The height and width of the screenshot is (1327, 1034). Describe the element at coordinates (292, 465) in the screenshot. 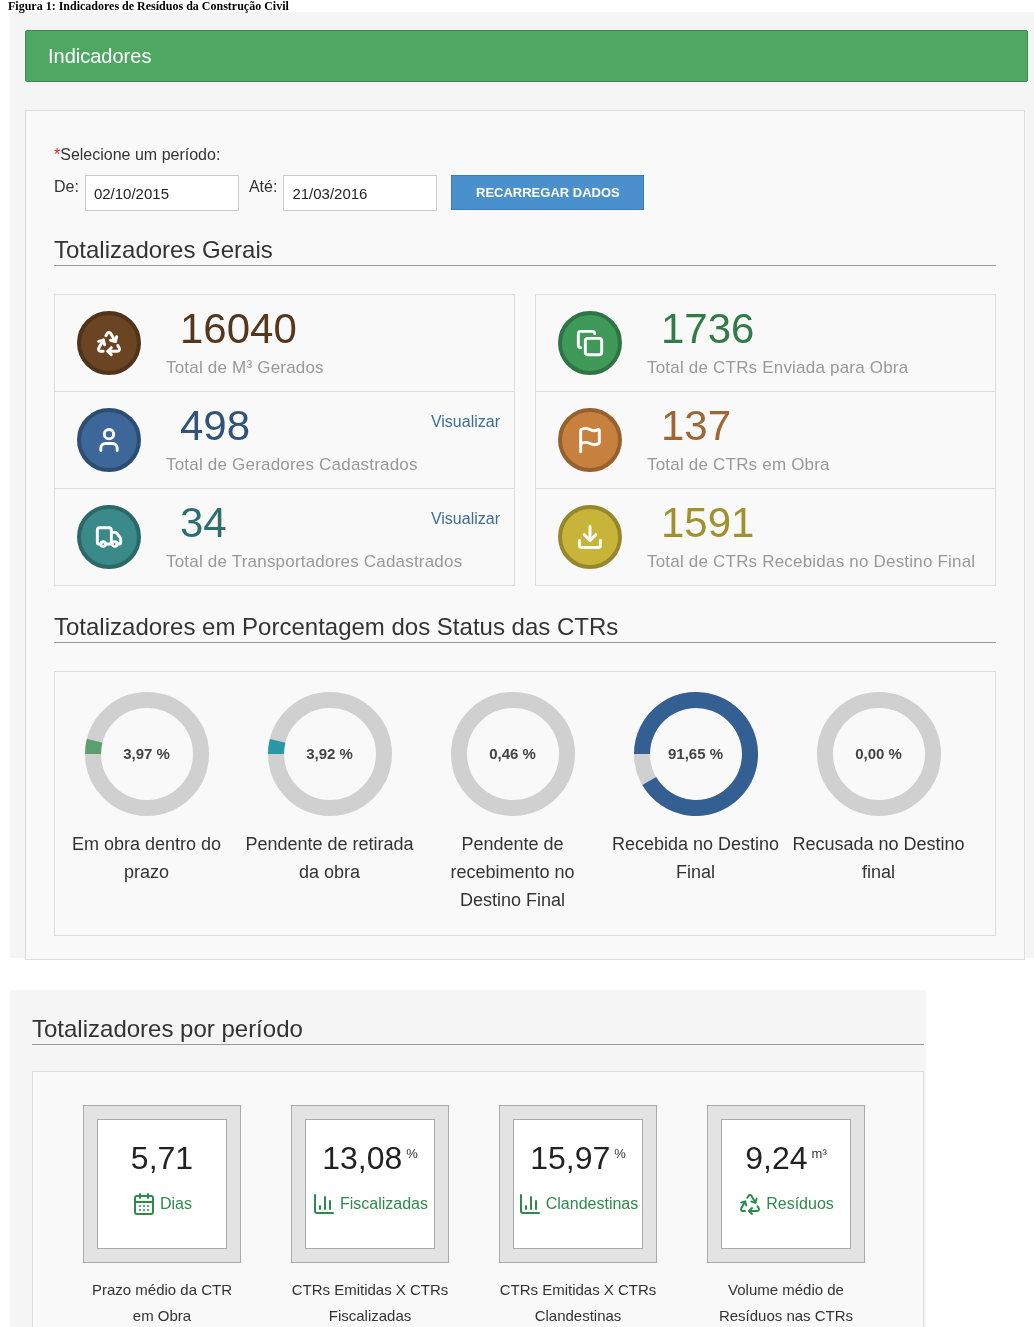

I see `stat-label: Total de Geradores Cadastrados` at that location.